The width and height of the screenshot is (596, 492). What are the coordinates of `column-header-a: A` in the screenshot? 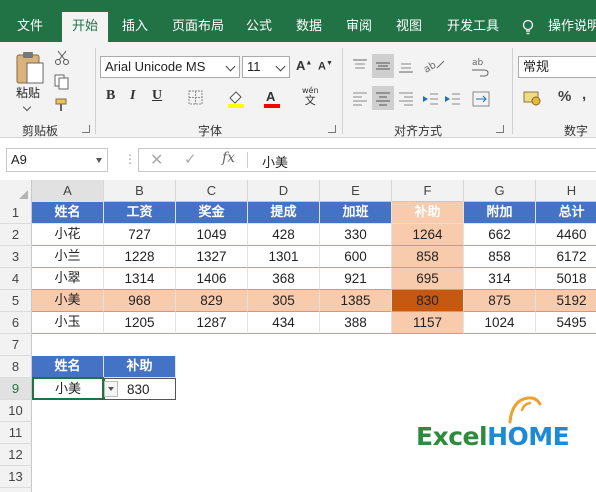 It's located at (68, 191).